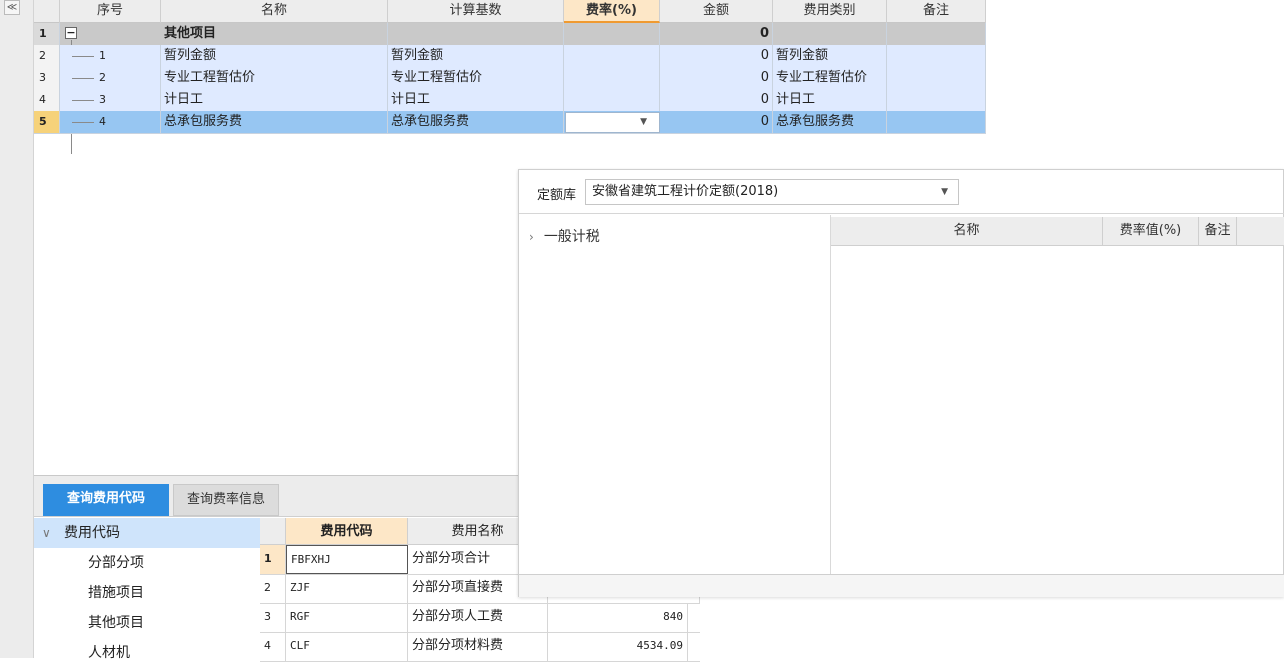 The height and width of the screenshot is (668, 1284). I want to click on row-seq: 1, so click(128, 56).